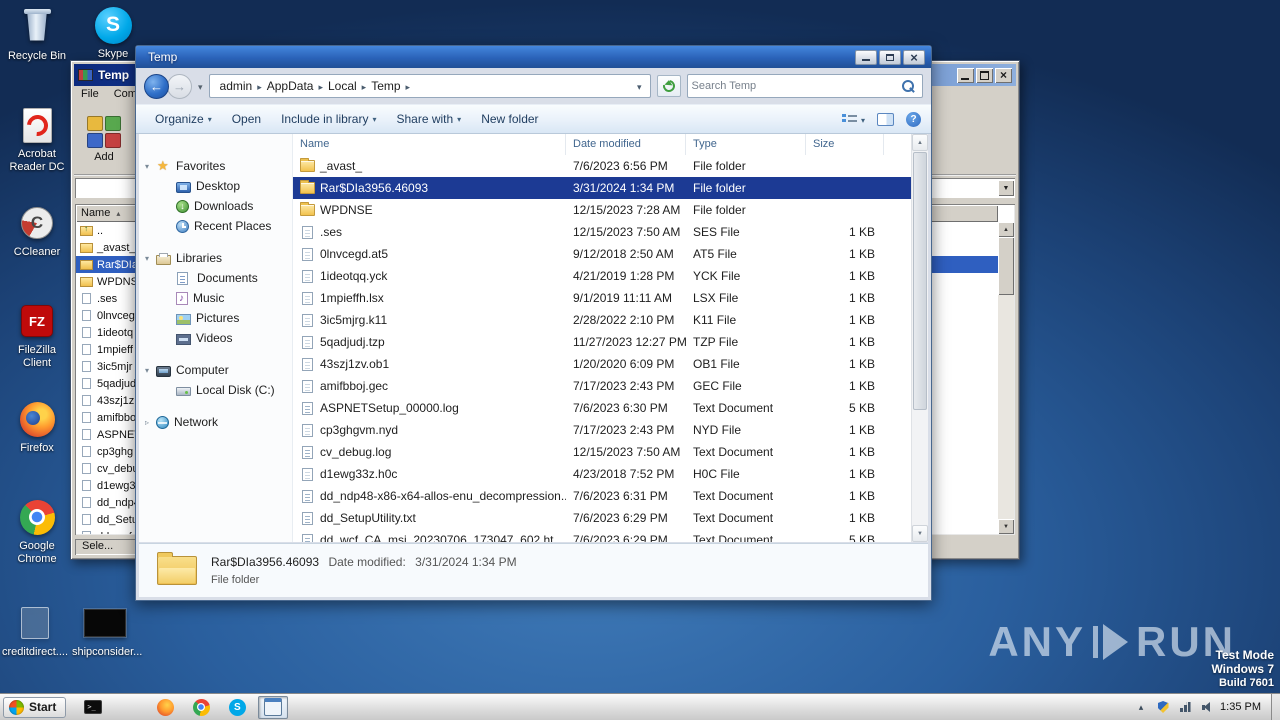 This screenshot has height=720, width=1280. I want to click on maximize-button, so click(890, 57).